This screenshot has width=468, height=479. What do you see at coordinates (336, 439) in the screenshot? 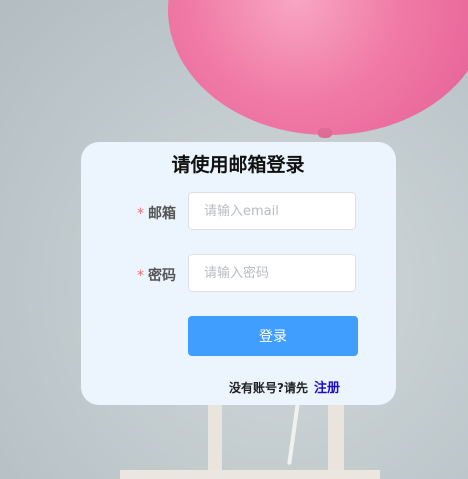
I see `chair-leg-right` at bounding box center [336, 439].